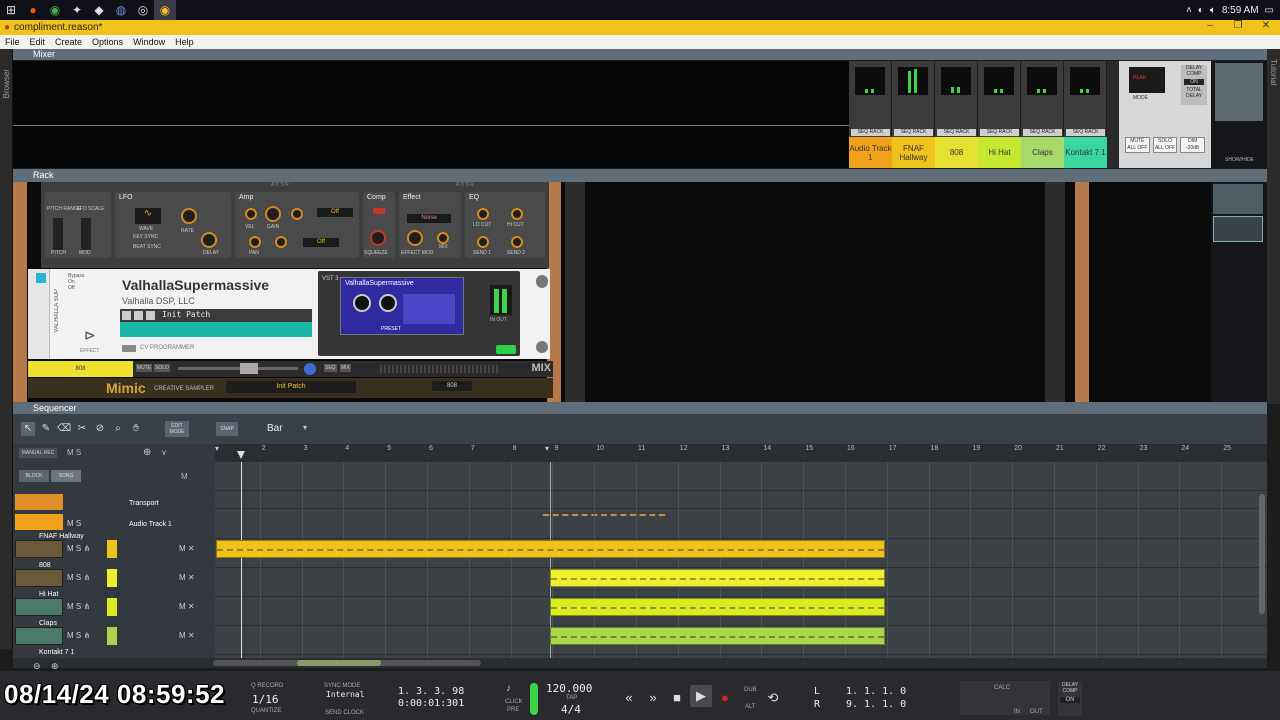 The height and width of the screenshot is (720, 1280). Describe the element at coordinates (1213, 10) in the screenshot. I see `volume-icon: 🔈︎` at that location.